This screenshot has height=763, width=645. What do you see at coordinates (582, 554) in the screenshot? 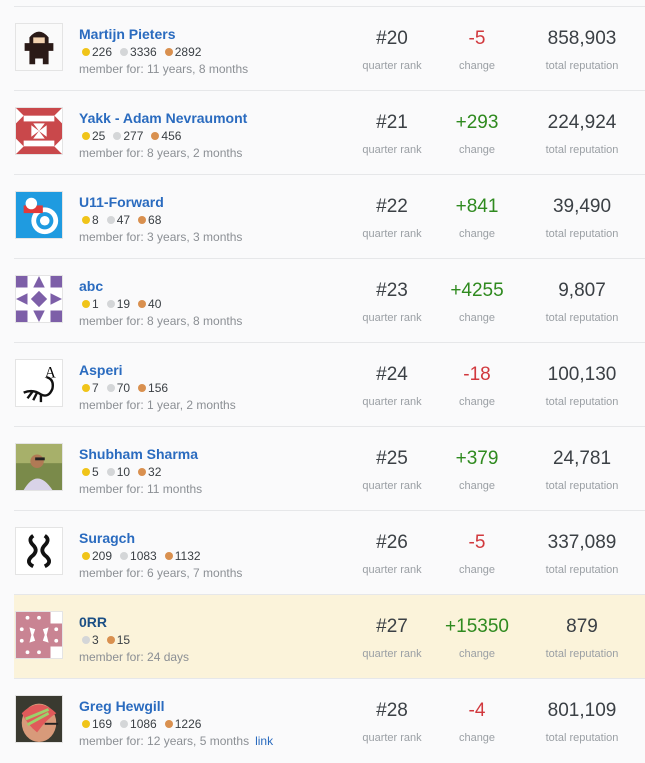
I see `total-reputation: 337,089 total reputation` at bounding box center [582, 554].